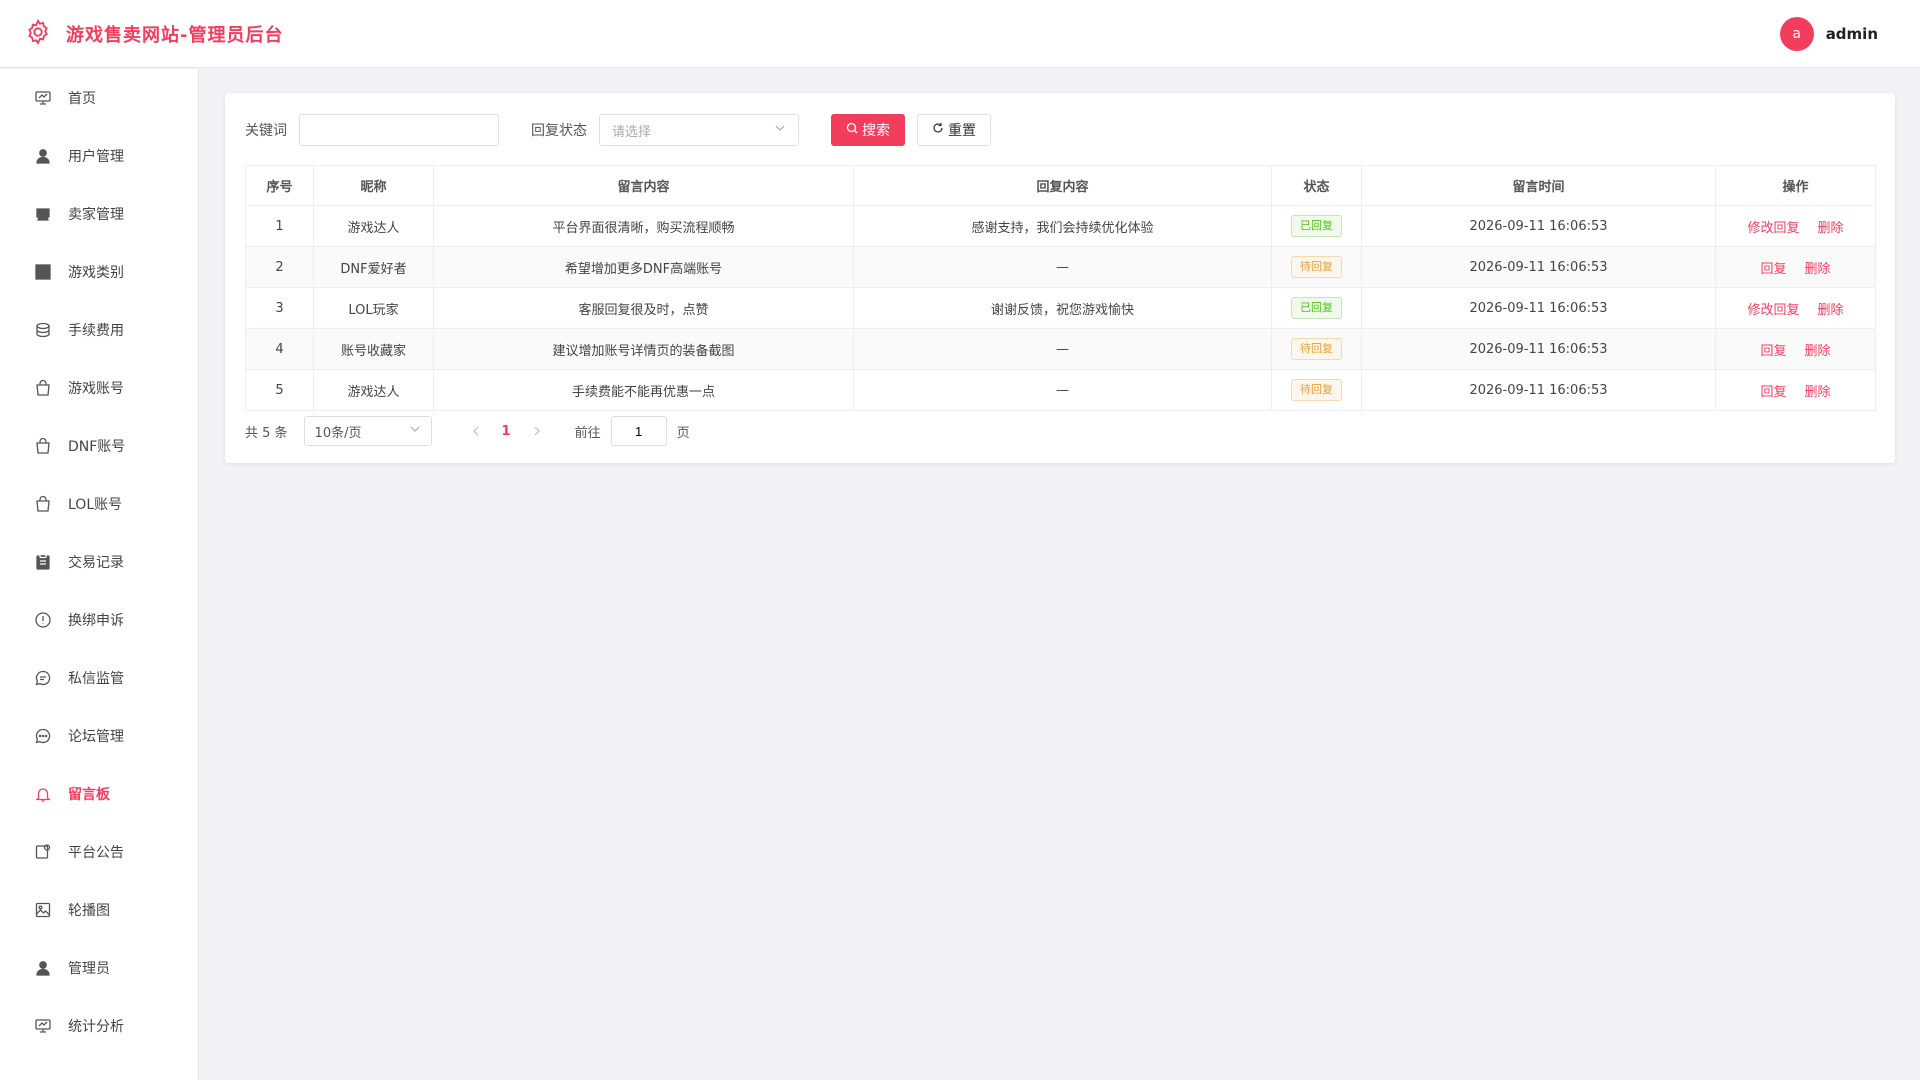 This screenshot has height=1080, width=1920. I want to click on cell-actions: 回复 删除, so click(1795, 349).